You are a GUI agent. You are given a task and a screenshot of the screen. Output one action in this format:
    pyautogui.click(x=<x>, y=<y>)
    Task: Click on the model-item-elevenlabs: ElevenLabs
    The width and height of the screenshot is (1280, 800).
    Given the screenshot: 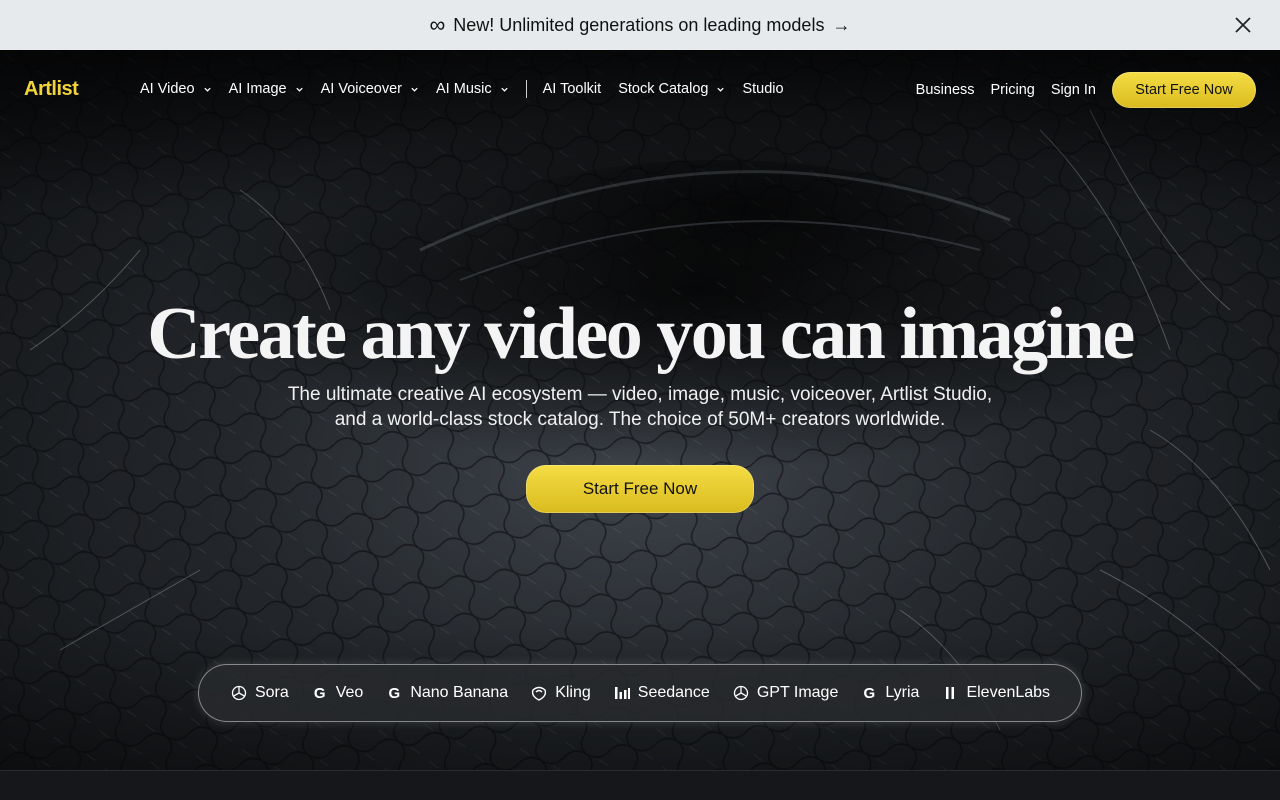 What is the action you would take?
    pyautogui.click(x=995, y=693)
    